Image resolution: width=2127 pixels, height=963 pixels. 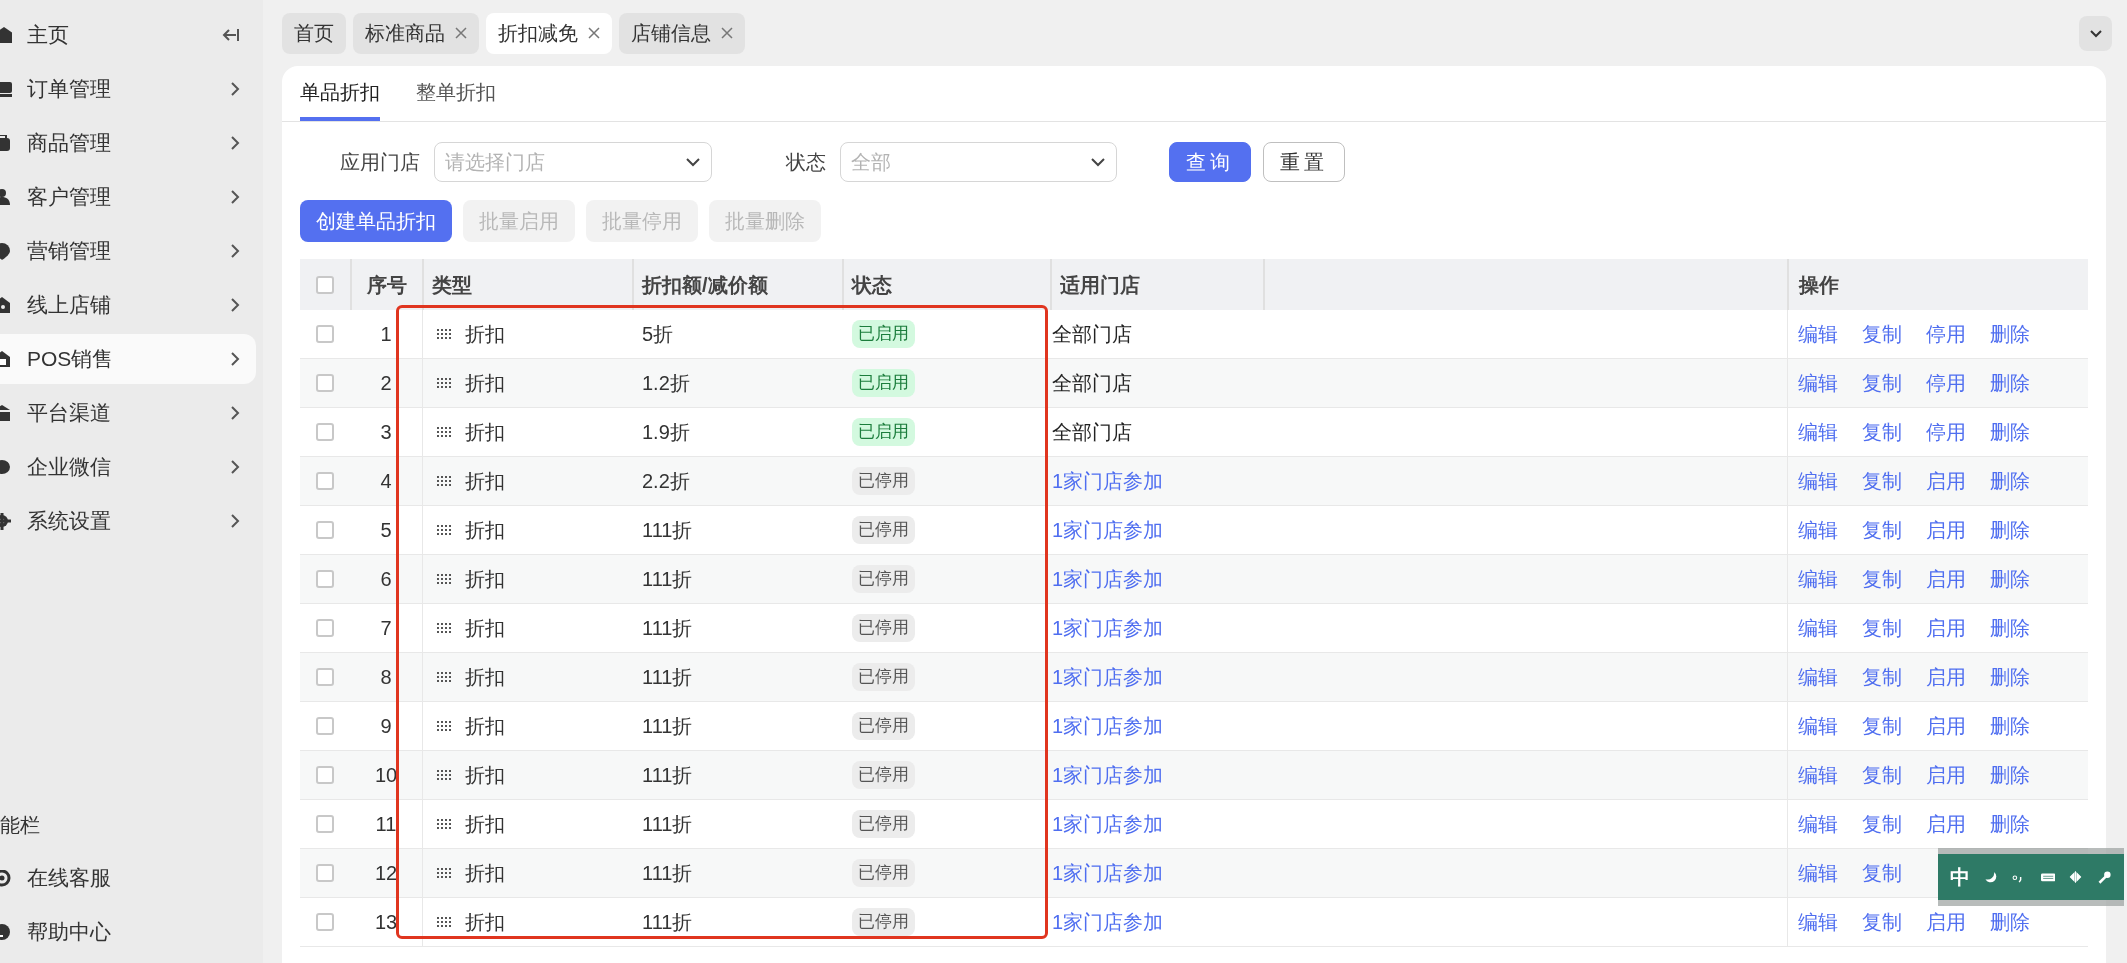 What do you see at coordinates (1960, 877) in the screenshot?
I see `ime-mode-toggle: 中` at bounding box center [1960, 877].